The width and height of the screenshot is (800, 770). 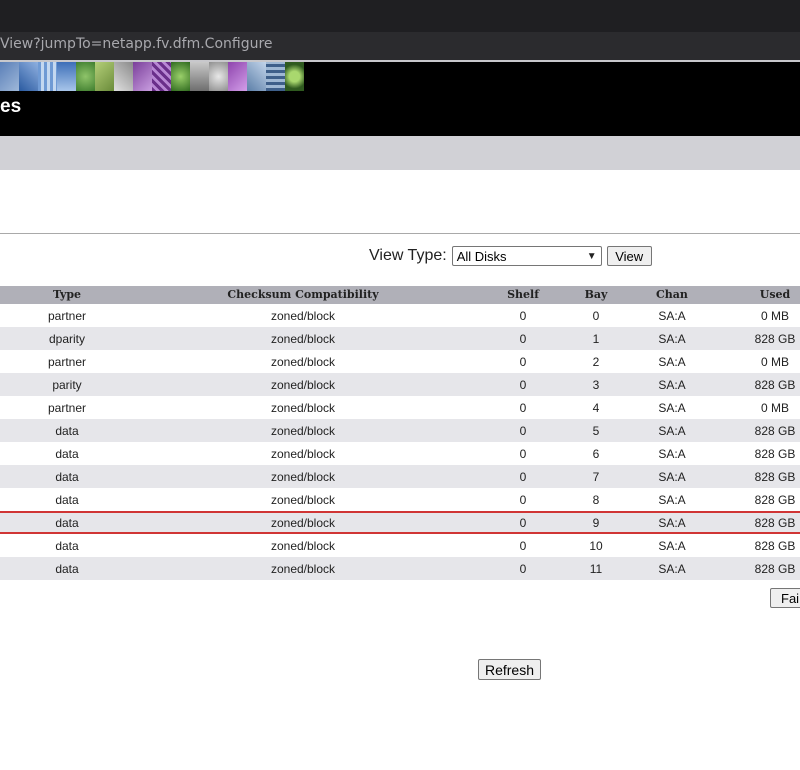 What do you see at coordinates (596, 362) in the screenshot?
I see `cell-bay: 2` at bounding box center [596, 362].